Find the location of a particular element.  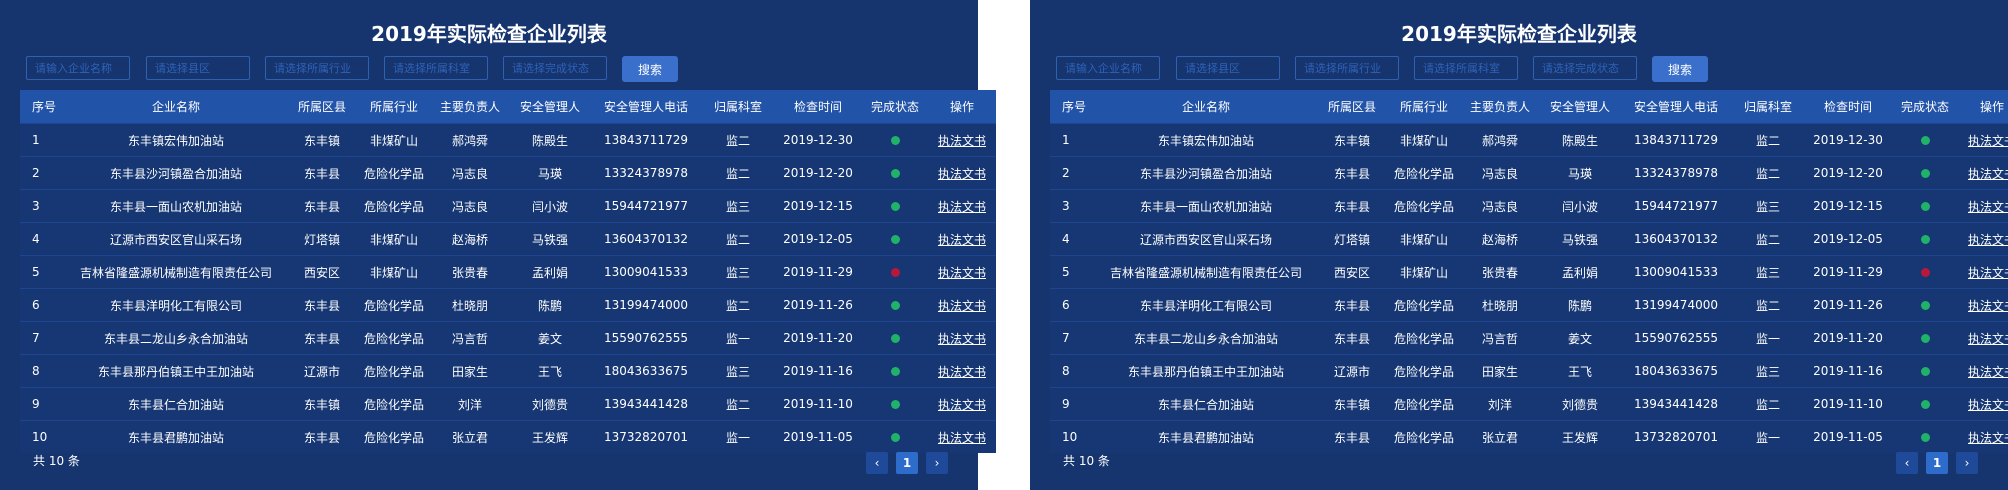

cell-phone: 13843711729 is located at coordinates (646, 140).